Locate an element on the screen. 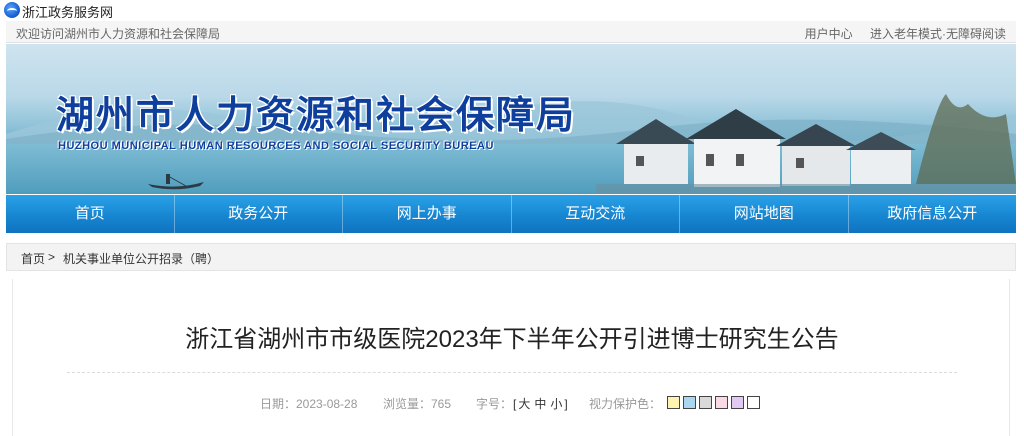 The height and width of the screenshot is (436, 1024). breadcrumb-current: 机关事业单位公开招录（聘） is located at coordinates (141, 258).